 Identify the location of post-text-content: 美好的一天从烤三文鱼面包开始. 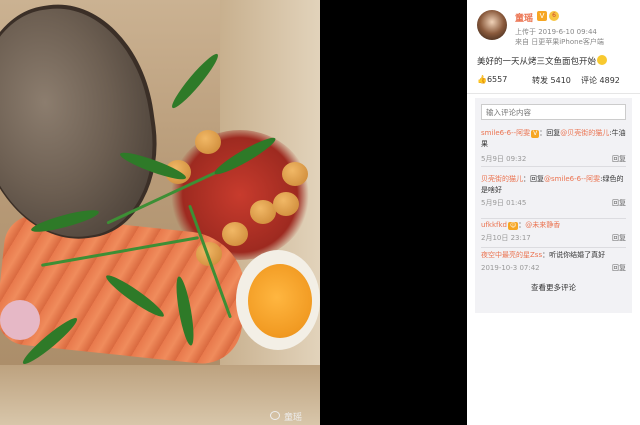
(537, 62).